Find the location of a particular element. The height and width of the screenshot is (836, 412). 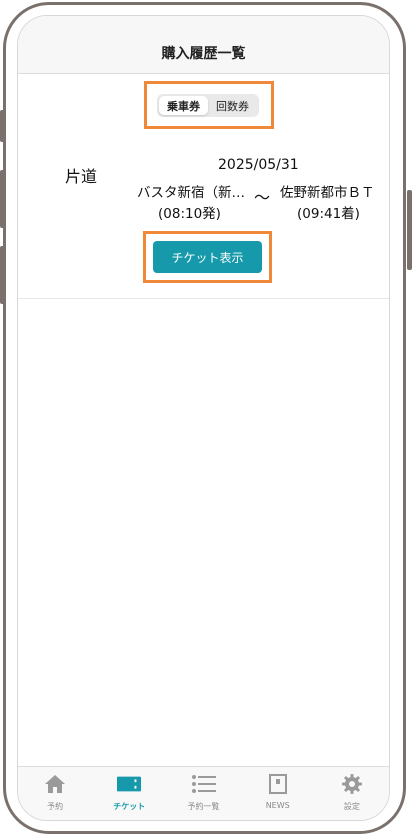

segment-joshaken: 乗車券 is located at coordinates (183, 105).